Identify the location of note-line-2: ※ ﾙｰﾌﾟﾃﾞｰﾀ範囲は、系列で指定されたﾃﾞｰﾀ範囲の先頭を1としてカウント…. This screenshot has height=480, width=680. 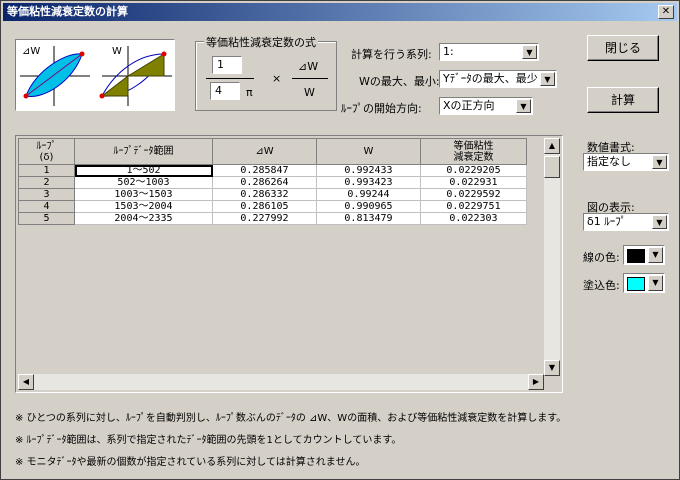
(208, 440).